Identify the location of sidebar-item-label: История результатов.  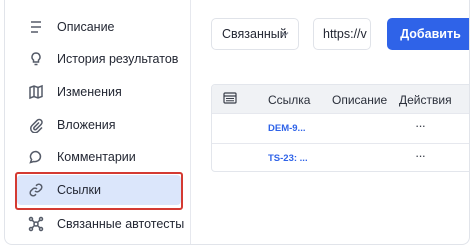
(118, 59).